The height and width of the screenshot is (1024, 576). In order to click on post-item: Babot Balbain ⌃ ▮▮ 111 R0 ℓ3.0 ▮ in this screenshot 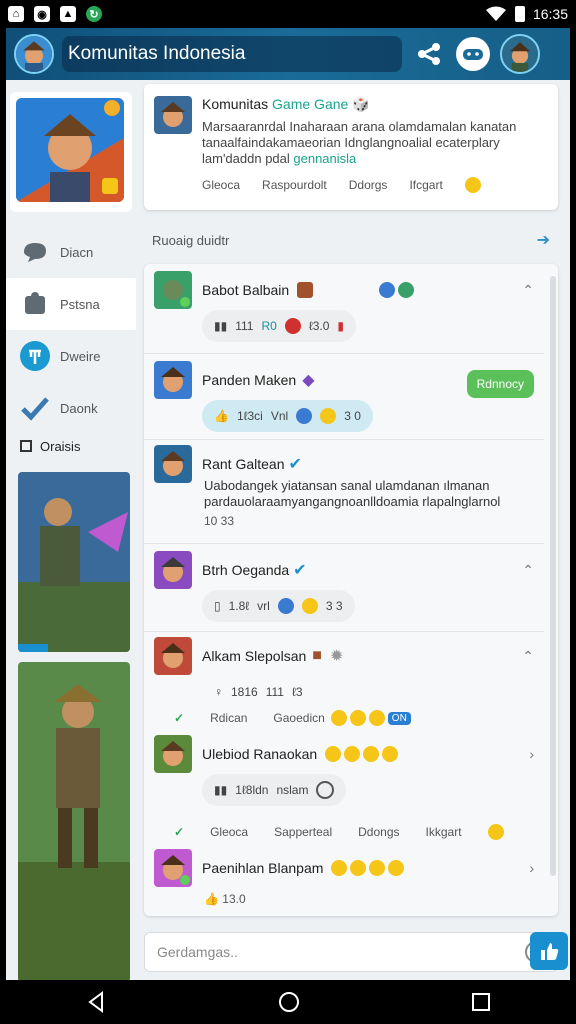, I will do `click(344, 312)`.